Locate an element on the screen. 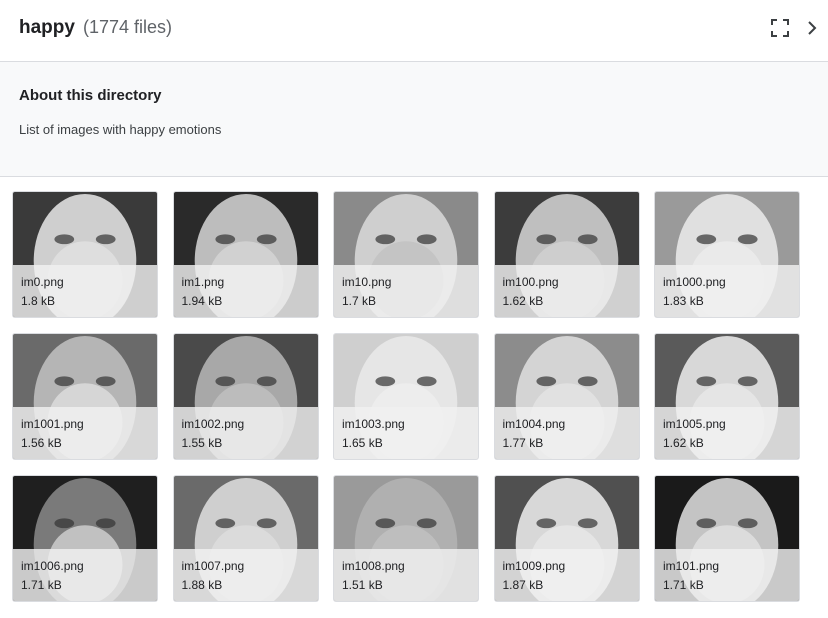 This screenshot has height=618, width=828. file-size: 1.65 kB is located at coordinates (362, 443).